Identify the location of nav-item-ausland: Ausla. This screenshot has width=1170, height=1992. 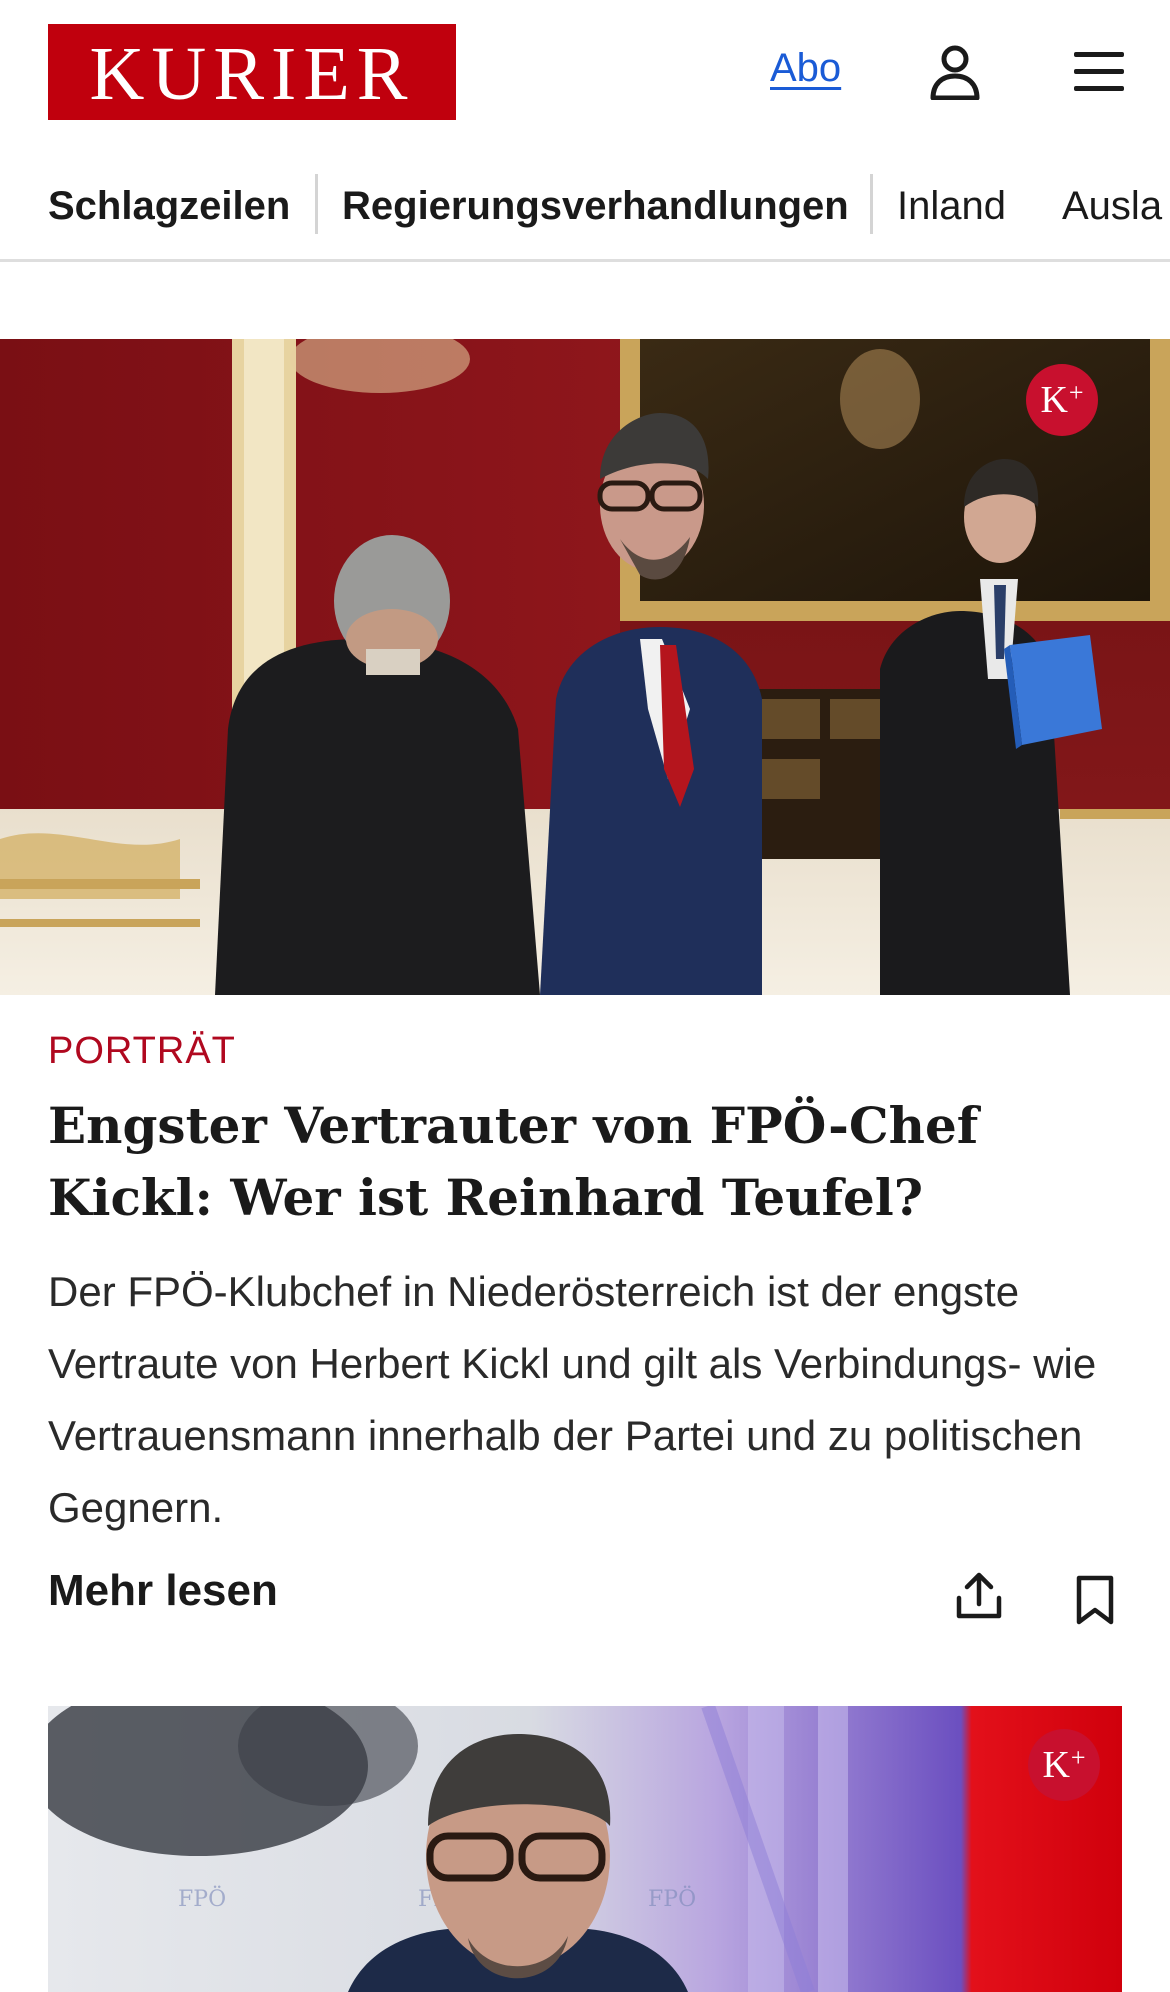
(1112, 206).